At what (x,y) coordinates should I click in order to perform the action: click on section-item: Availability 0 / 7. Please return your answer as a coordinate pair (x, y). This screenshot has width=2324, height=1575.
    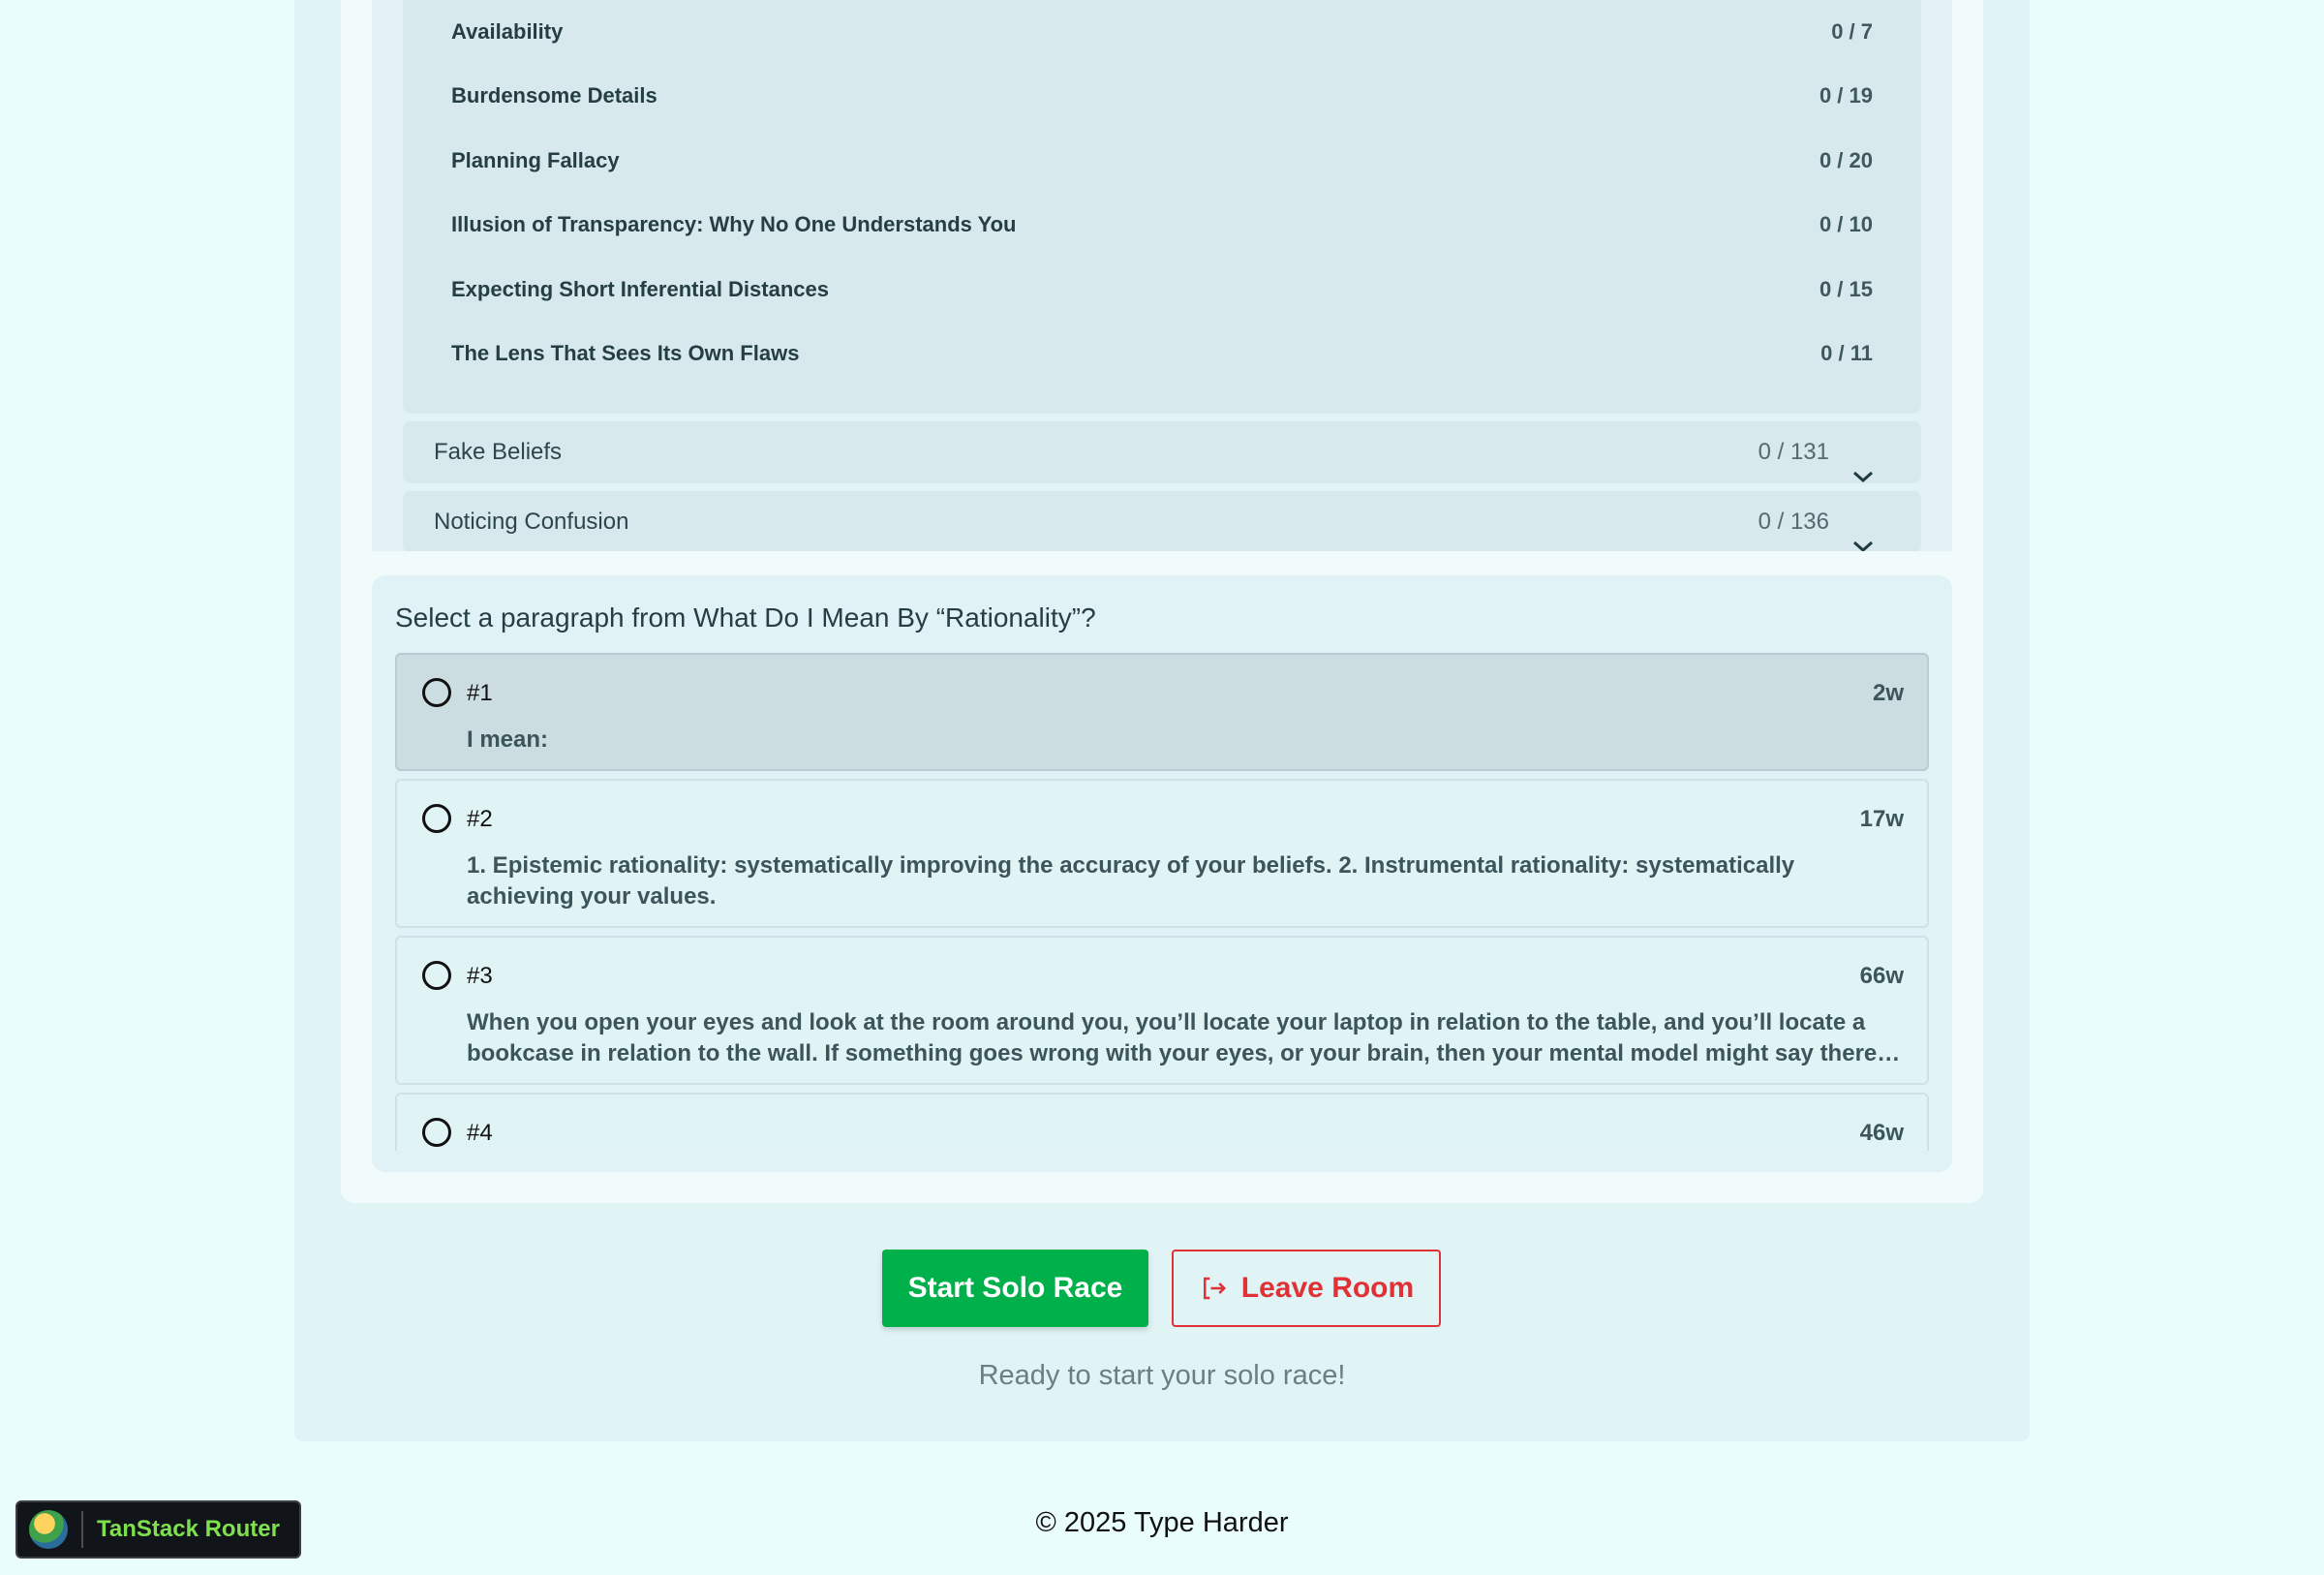
    Looking at the image, I should click on (1162, 32).